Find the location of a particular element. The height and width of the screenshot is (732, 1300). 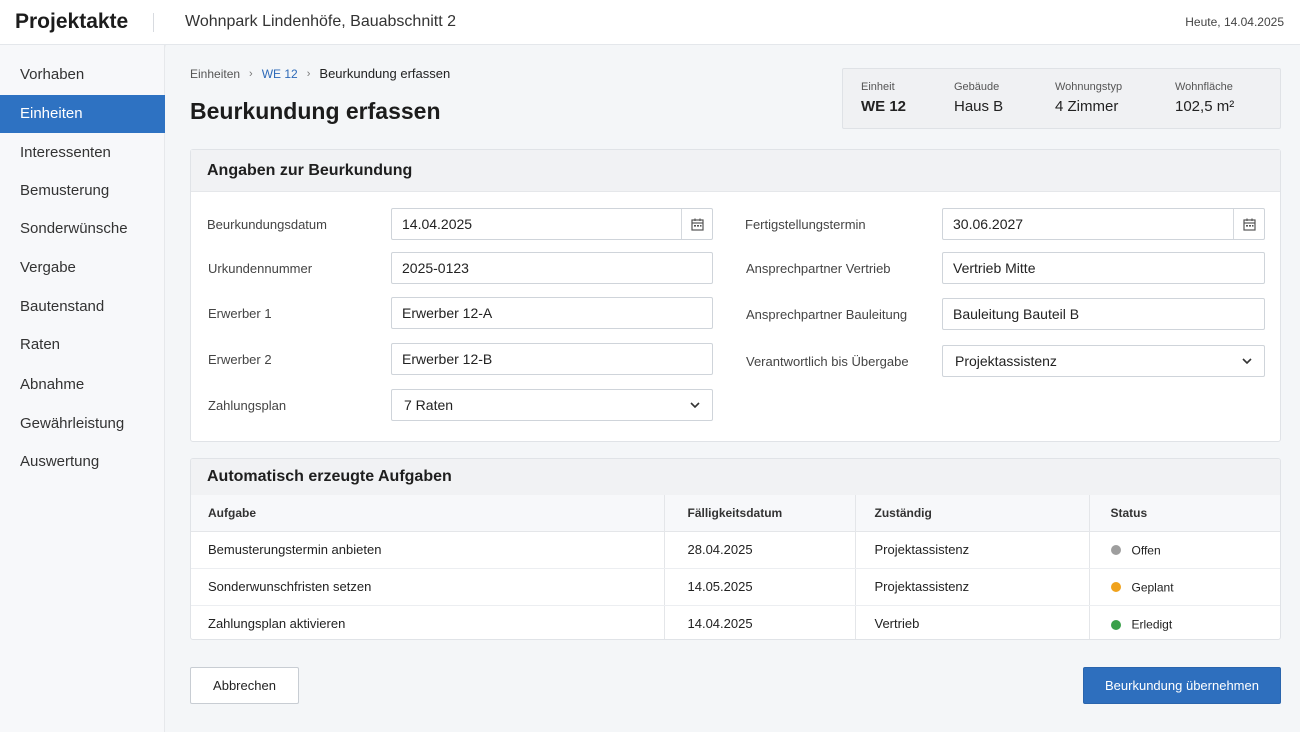

vertrieb-input: Vertrieb Mitte is located at coordinates (1103, 268).